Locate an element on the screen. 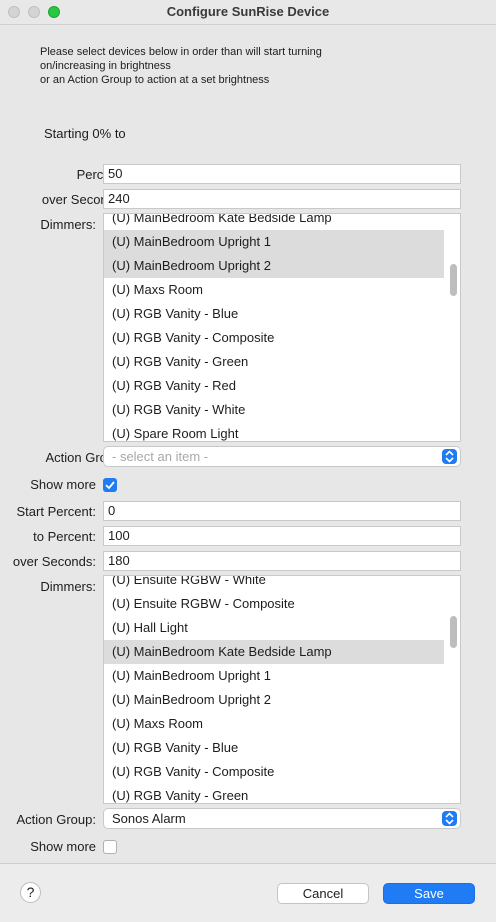 The width and height of the screenshot is (496, 922). seconds-field: 240 is located at coordinates (282, 199).